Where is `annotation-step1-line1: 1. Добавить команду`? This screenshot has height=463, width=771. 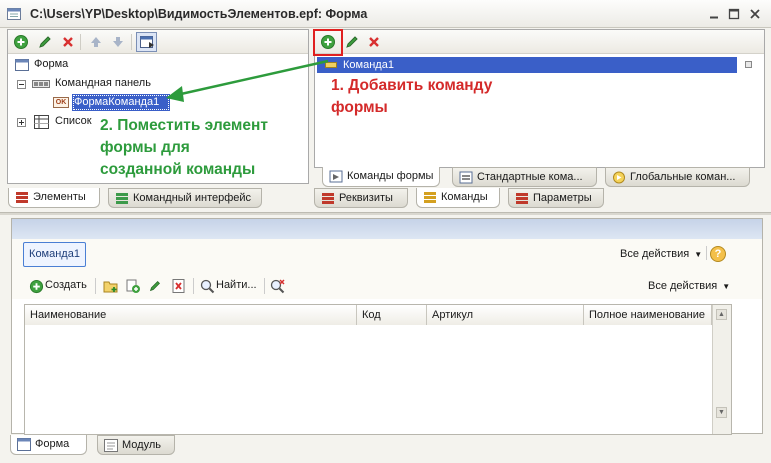
annotation-step1-line1: 1. Добавить команду is located at coordinates (412, 85).